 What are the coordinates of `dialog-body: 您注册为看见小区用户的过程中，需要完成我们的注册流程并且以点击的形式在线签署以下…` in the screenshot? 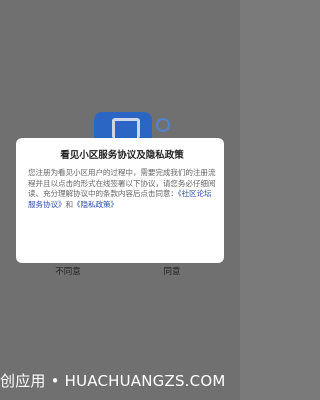 It's located at (122, 189).